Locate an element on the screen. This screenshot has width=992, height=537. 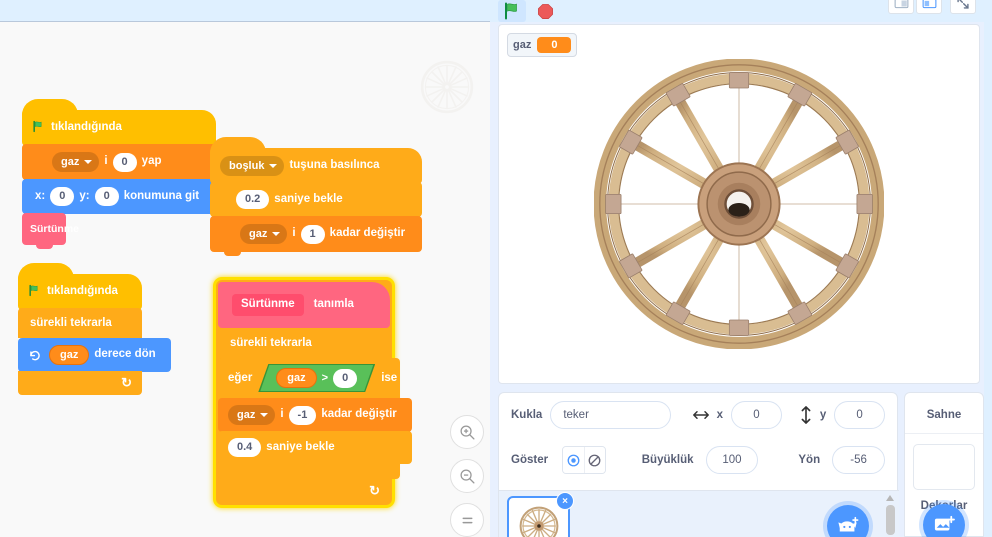
change-mid-label: i is located at coordinates (294, 233).